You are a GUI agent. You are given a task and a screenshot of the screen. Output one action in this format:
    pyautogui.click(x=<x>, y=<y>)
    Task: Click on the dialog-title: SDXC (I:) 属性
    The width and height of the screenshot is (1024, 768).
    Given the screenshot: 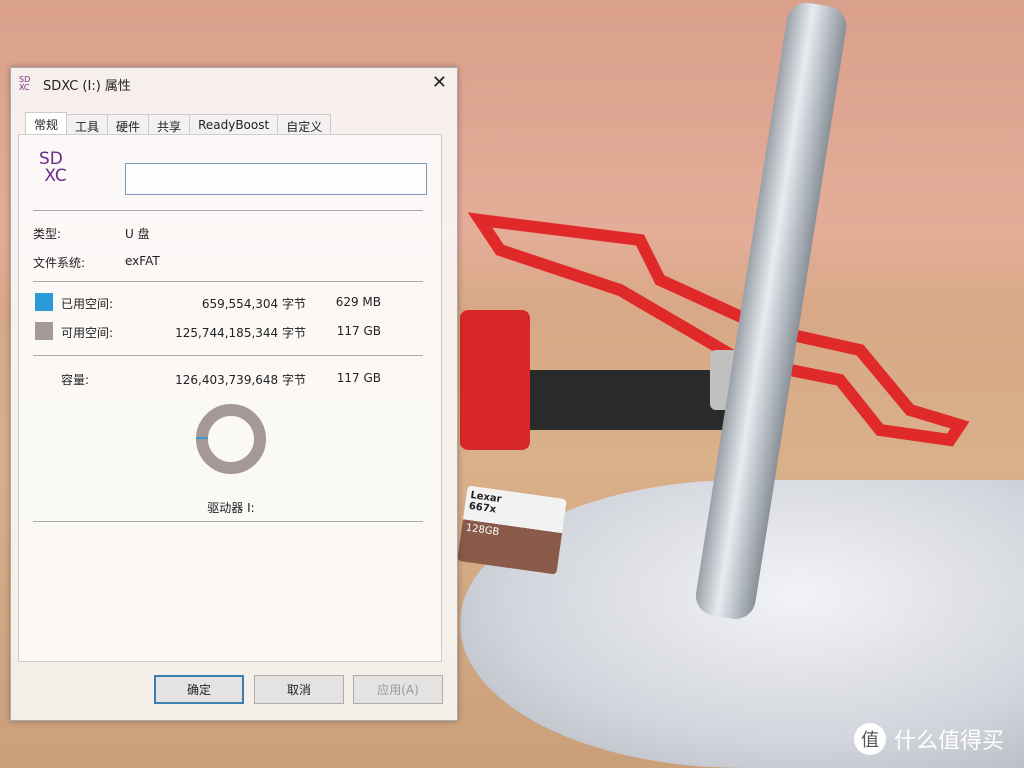 What is the action you would take?
    pyautogui.click(x=87, y=86)
    